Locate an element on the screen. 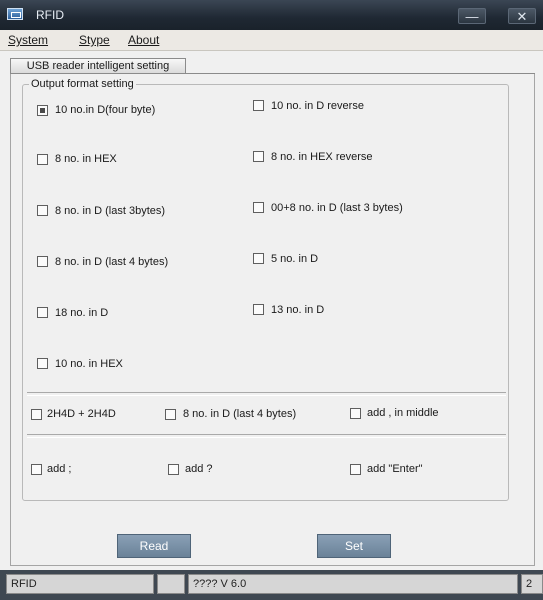 This screenshot has width=543, height=600. option-label: 10 no. in HEX is located at coordinates (89, 364).